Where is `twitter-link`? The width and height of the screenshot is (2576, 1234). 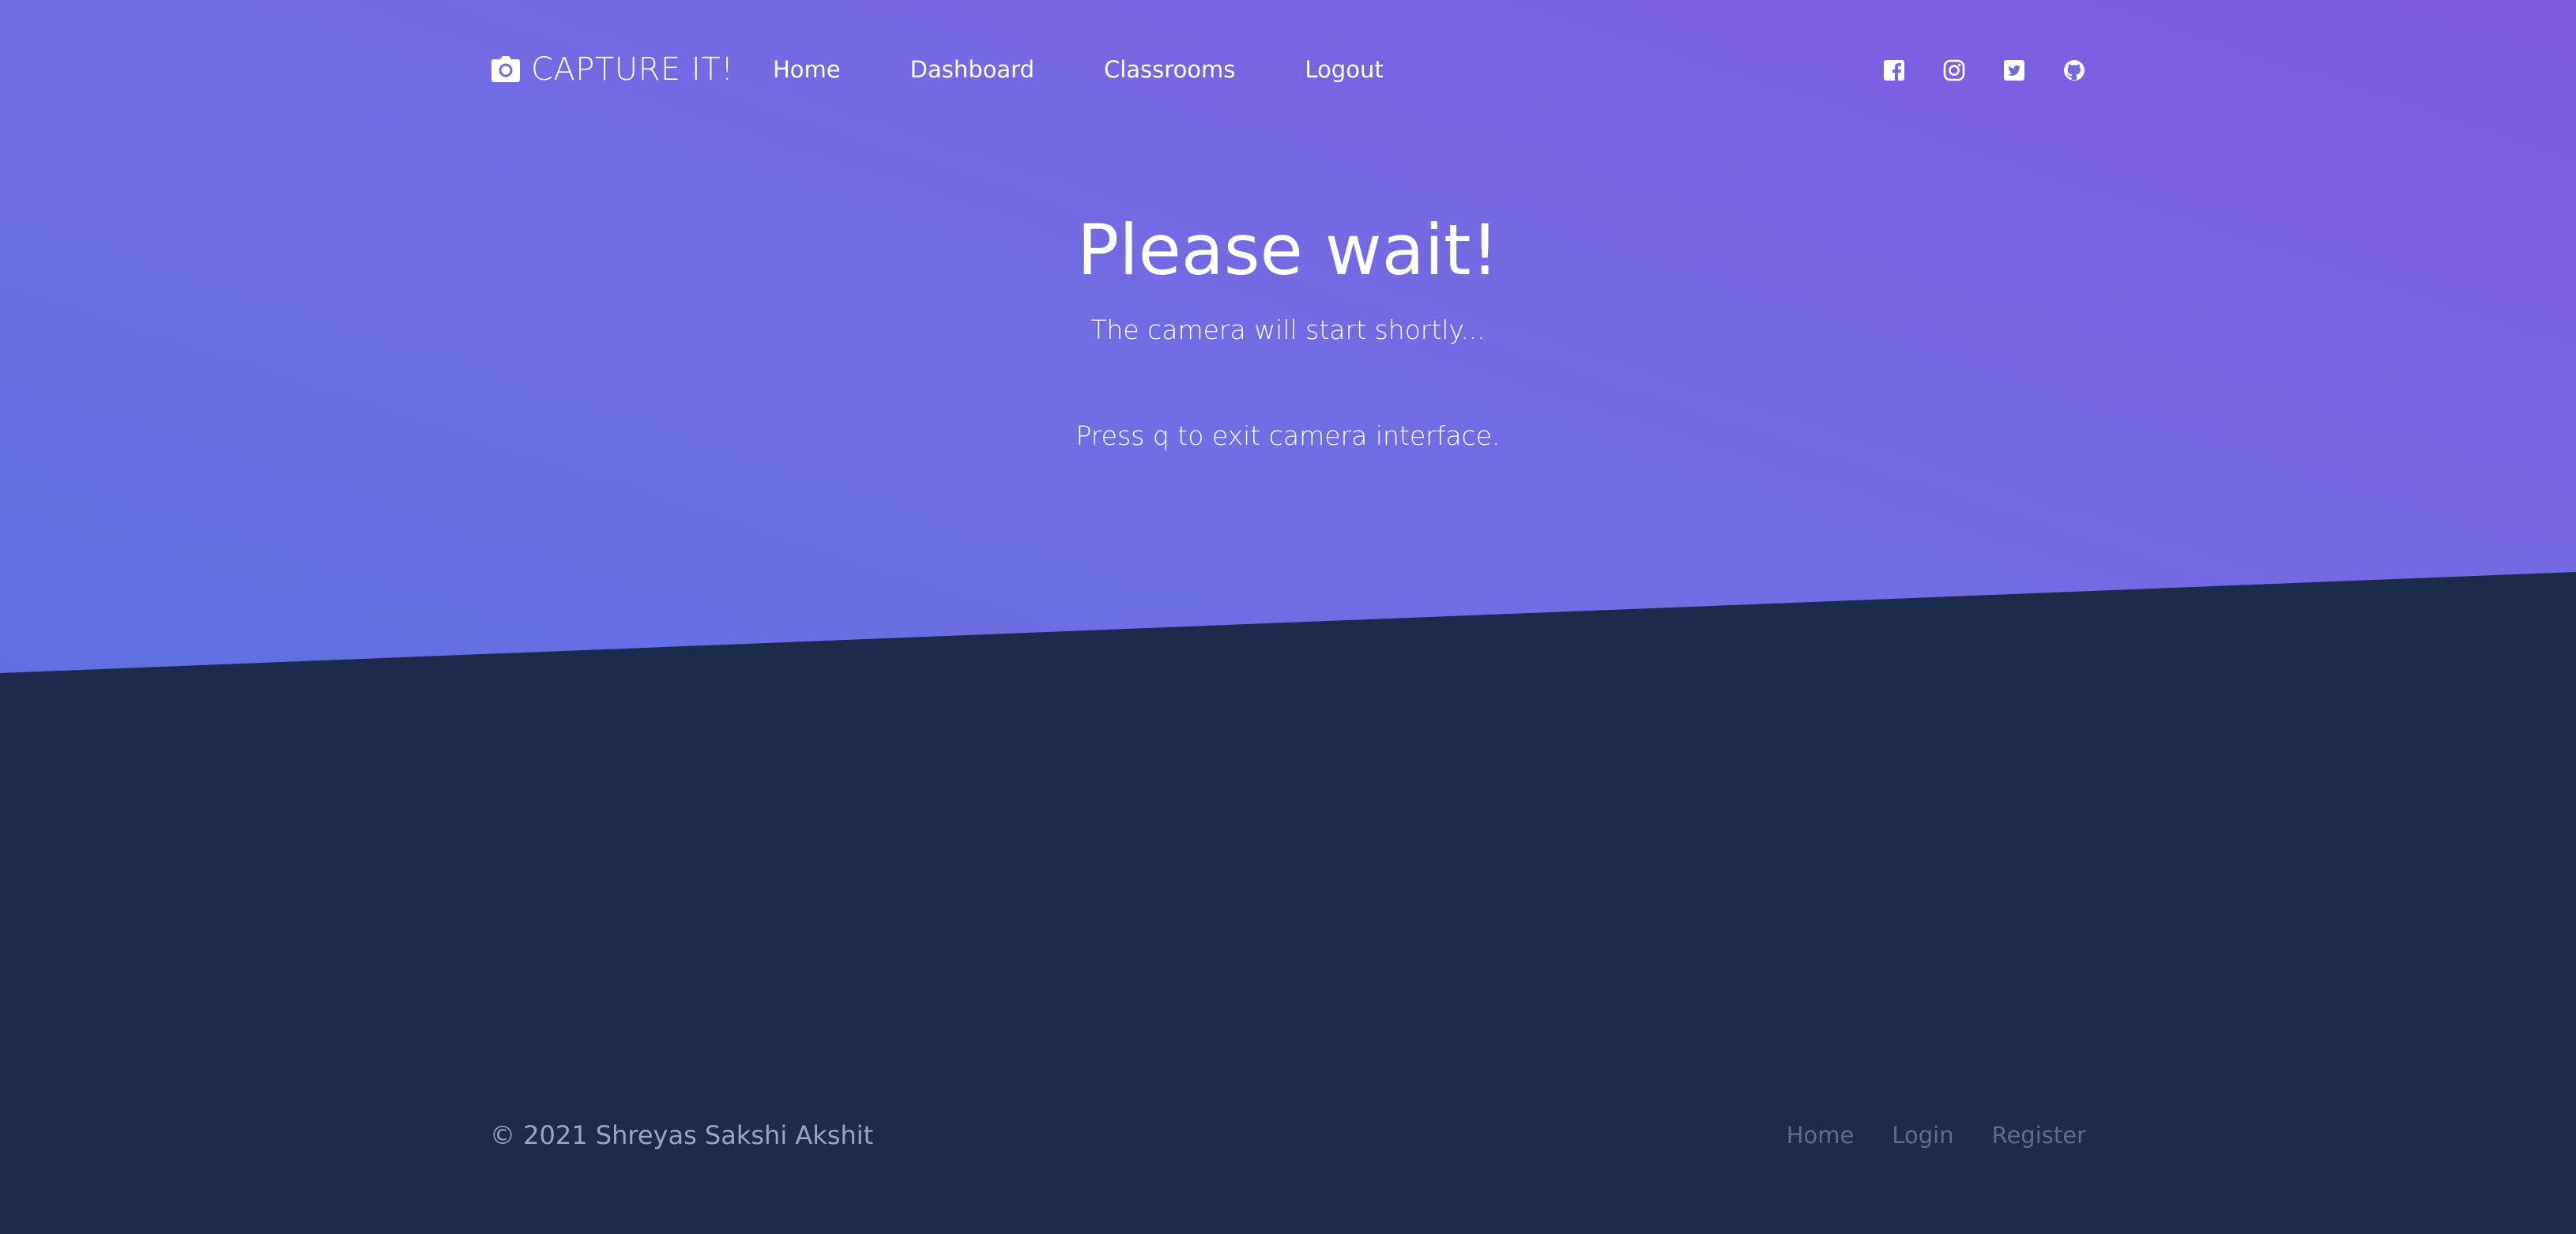
twitter-link is located at coordinates (2014, 70).